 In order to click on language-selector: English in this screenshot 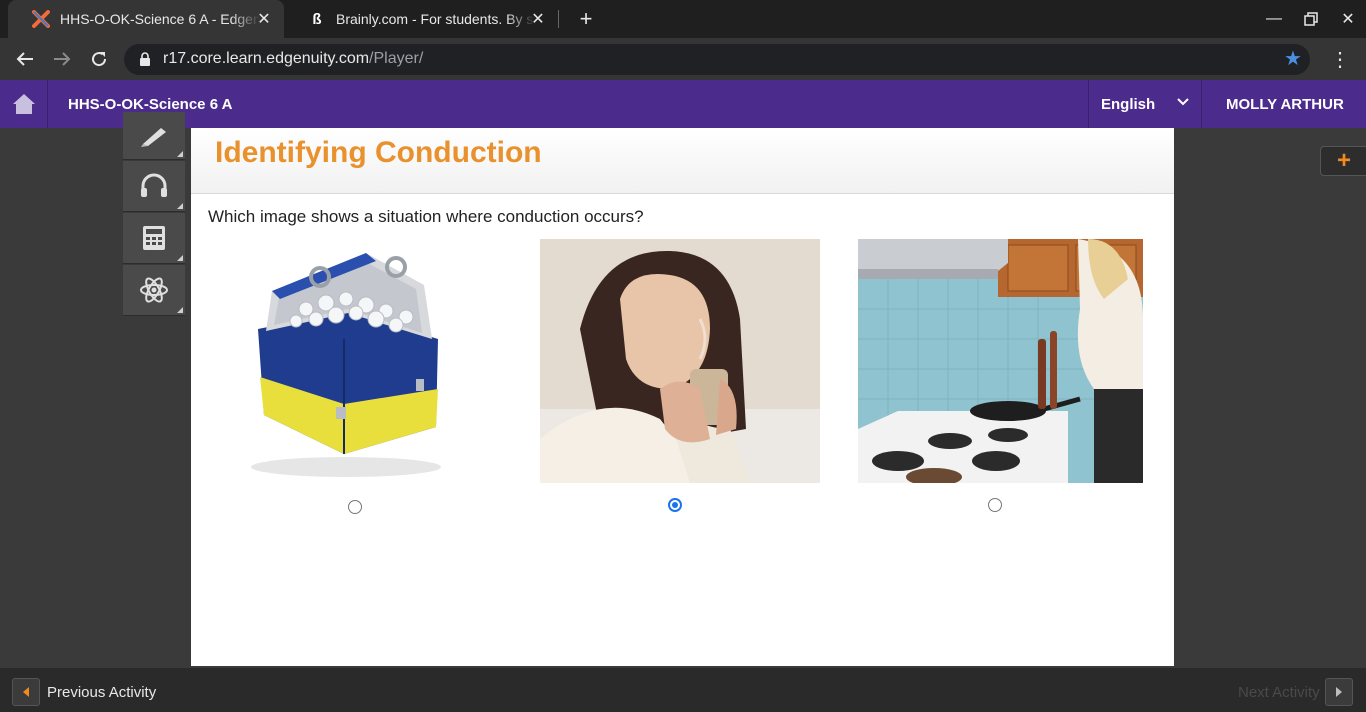, I will do `click(1145, 104)`.